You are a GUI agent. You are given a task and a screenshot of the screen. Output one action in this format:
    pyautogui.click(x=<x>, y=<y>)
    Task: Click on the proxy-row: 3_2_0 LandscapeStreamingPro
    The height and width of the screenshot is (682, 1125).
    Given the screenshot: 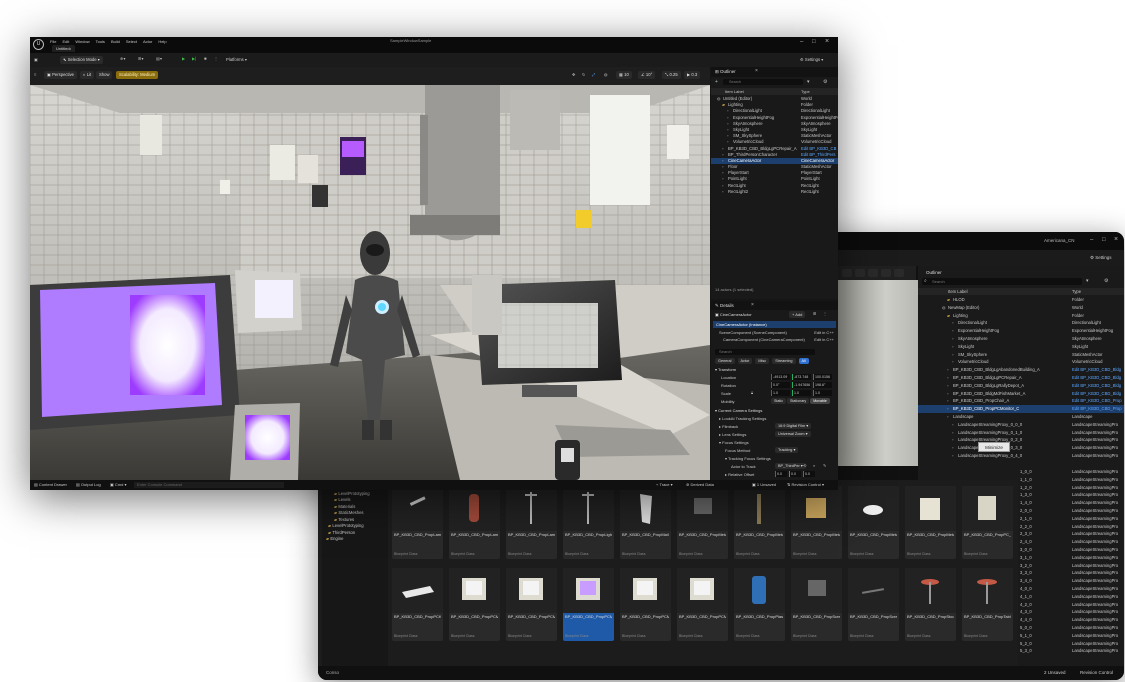 What is the action you would take?
    pyautogui.click(x=1071, y=566)
    